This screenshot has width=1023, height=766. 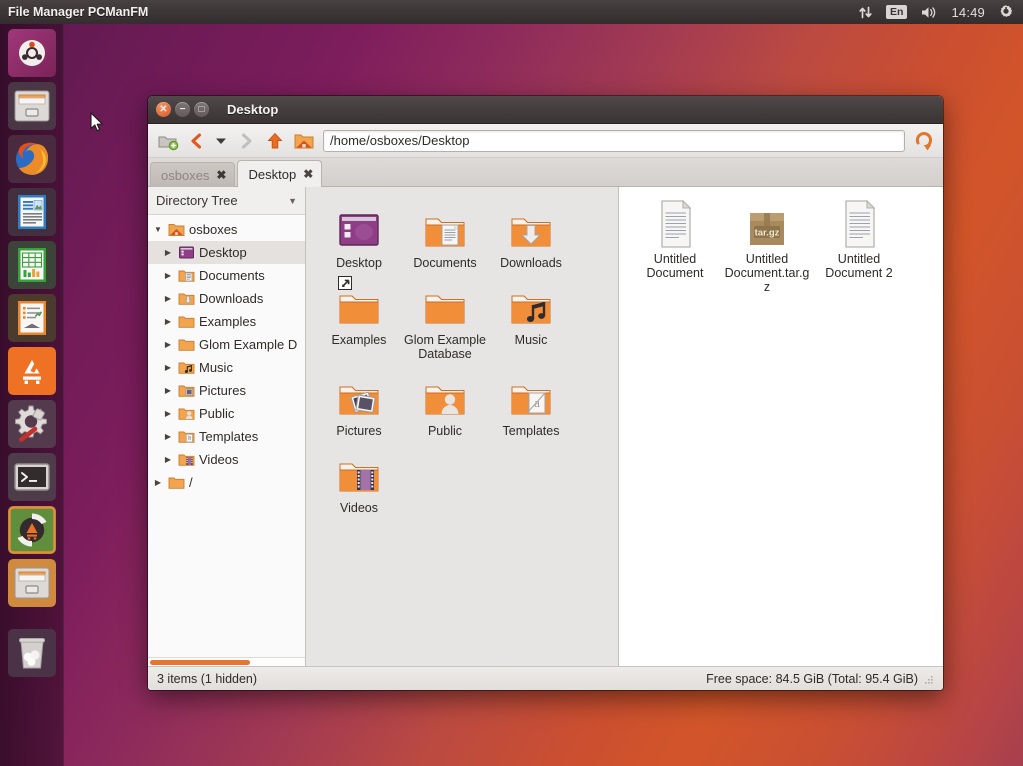 I want to click on file-item-public: Public, so click(x=445, y=403).